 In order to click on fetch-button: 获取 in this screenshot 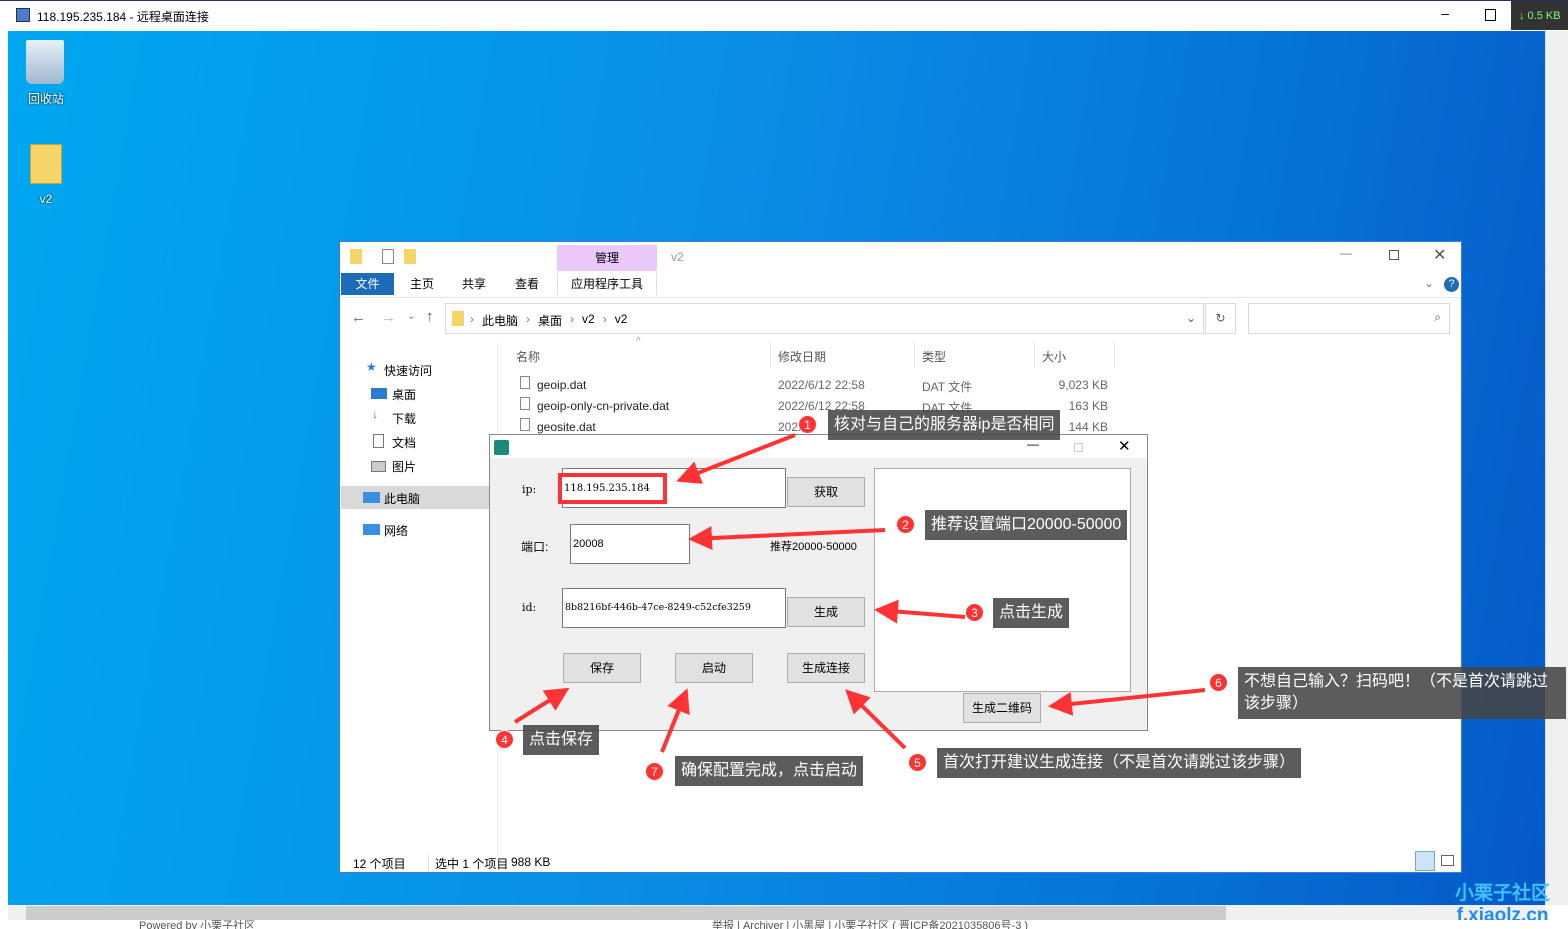, I will do `click(826, 492)`.